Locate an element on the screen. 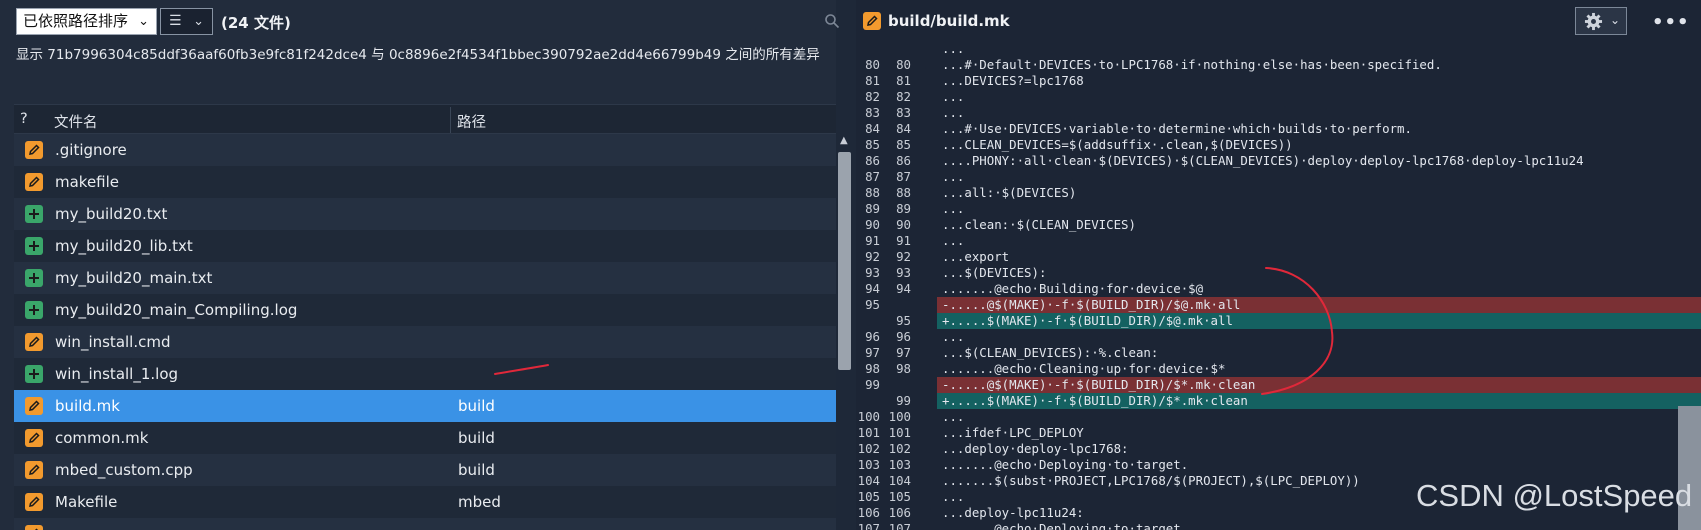  file-row: .gitignore is located at coordinates (425, 150).